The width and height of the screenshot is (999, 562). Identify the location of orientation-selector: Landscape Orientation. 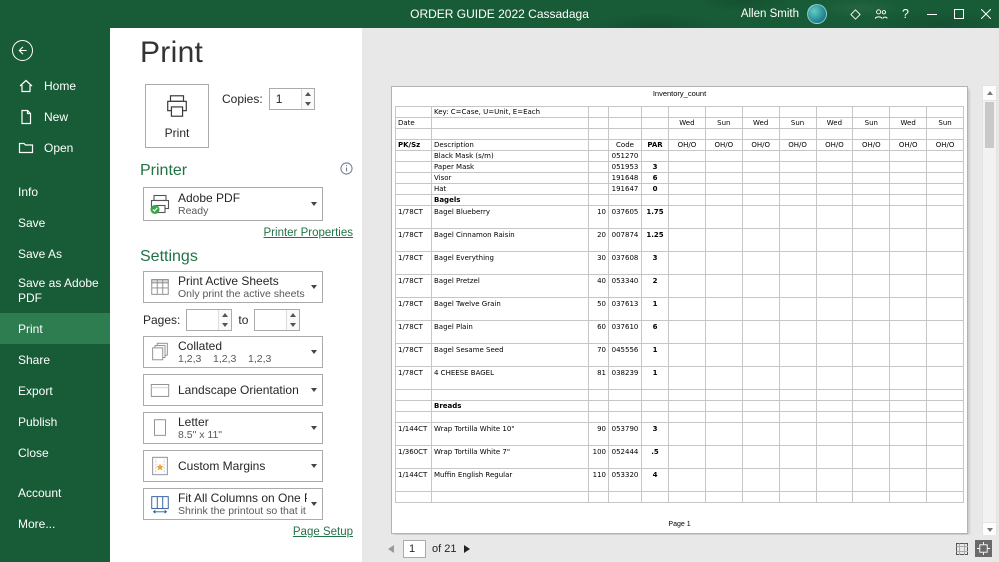
(233, 390).